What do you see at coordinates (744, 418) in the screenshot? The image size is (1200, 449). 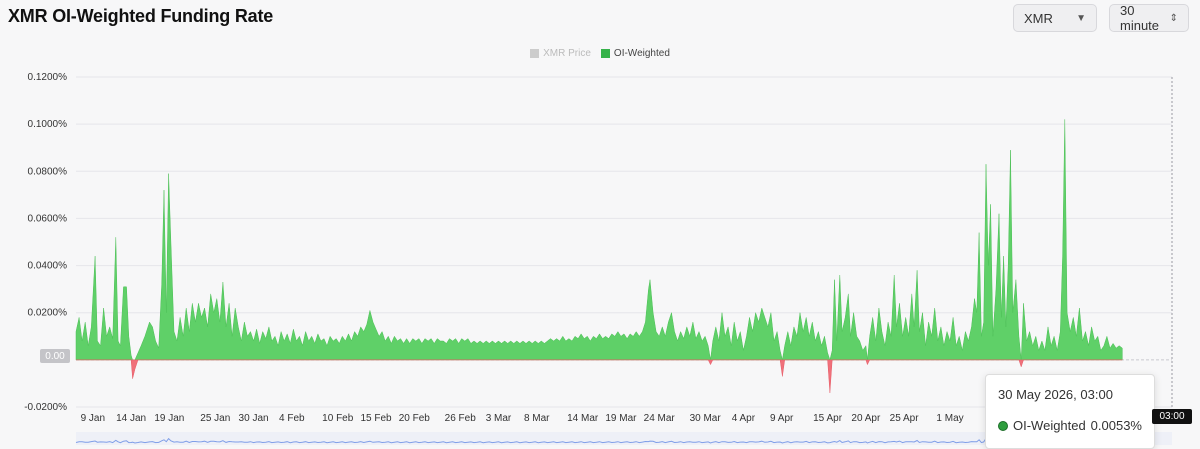 I see `x-tick-label: 4 Apr` at bounding box center [744, 418].